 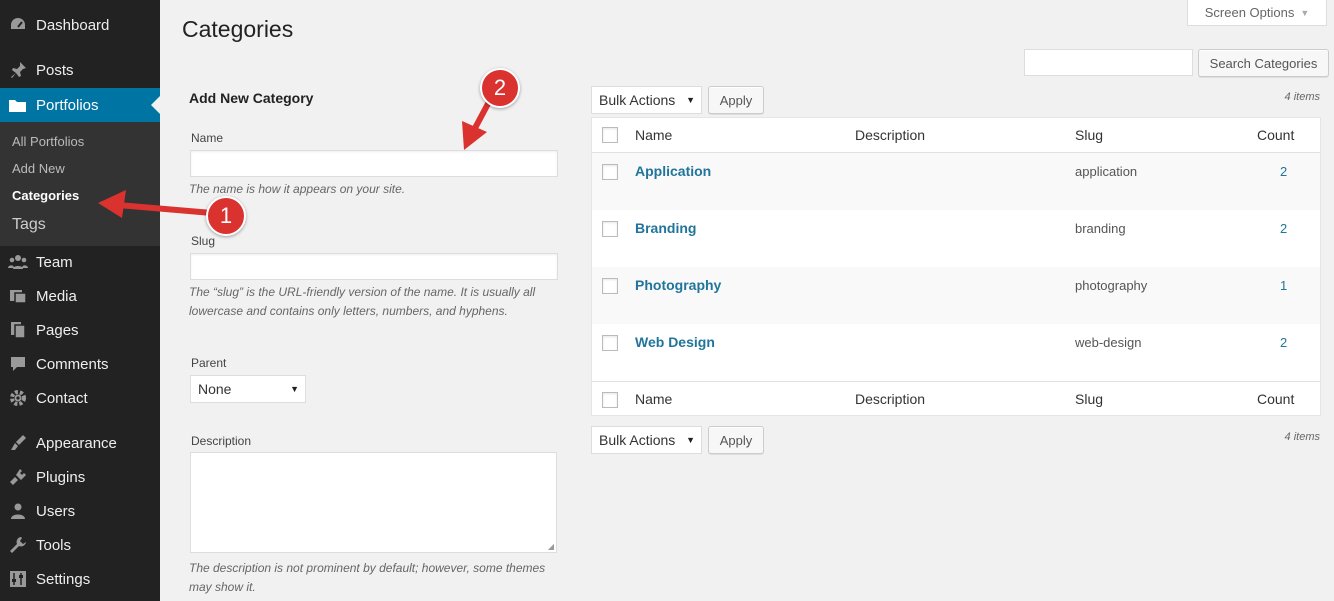 What do you see at coordinates (1108, 62) in the screenshot?
I see `search-categories-input` at bounding box center [1108, 62].